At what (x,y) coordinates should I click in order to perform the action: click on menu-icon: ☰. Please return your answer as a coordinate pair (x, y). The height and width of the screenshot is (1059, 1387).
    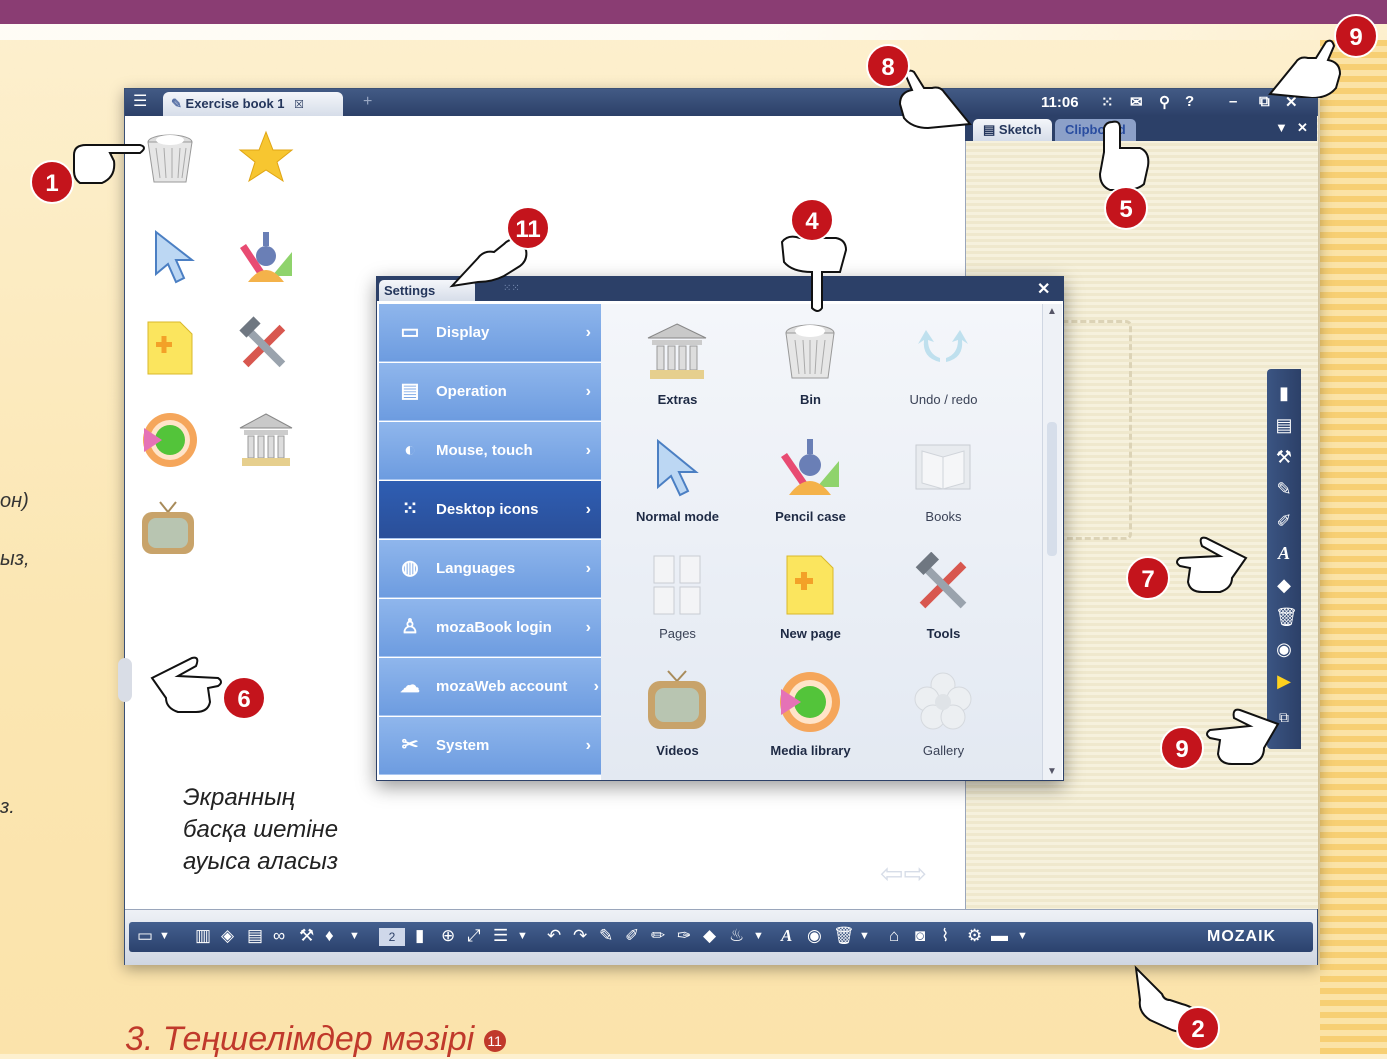
    Looking at the image, I should click on (142, 102).